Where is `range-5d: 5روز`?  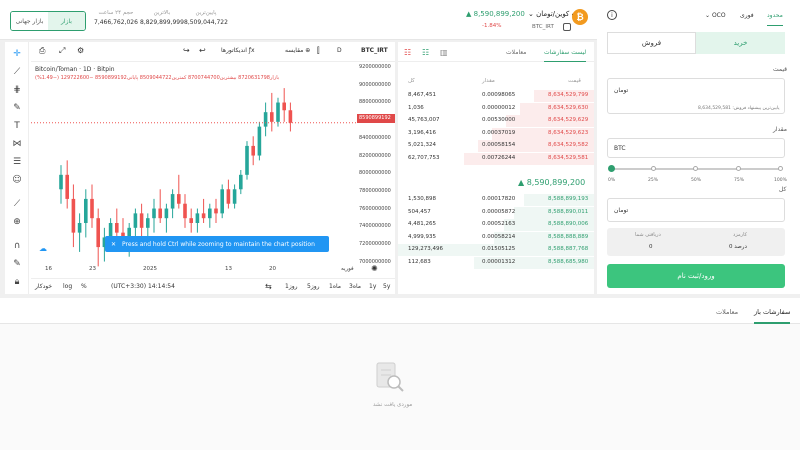 range-5d: 5روز is located at coordinates (313, 286).